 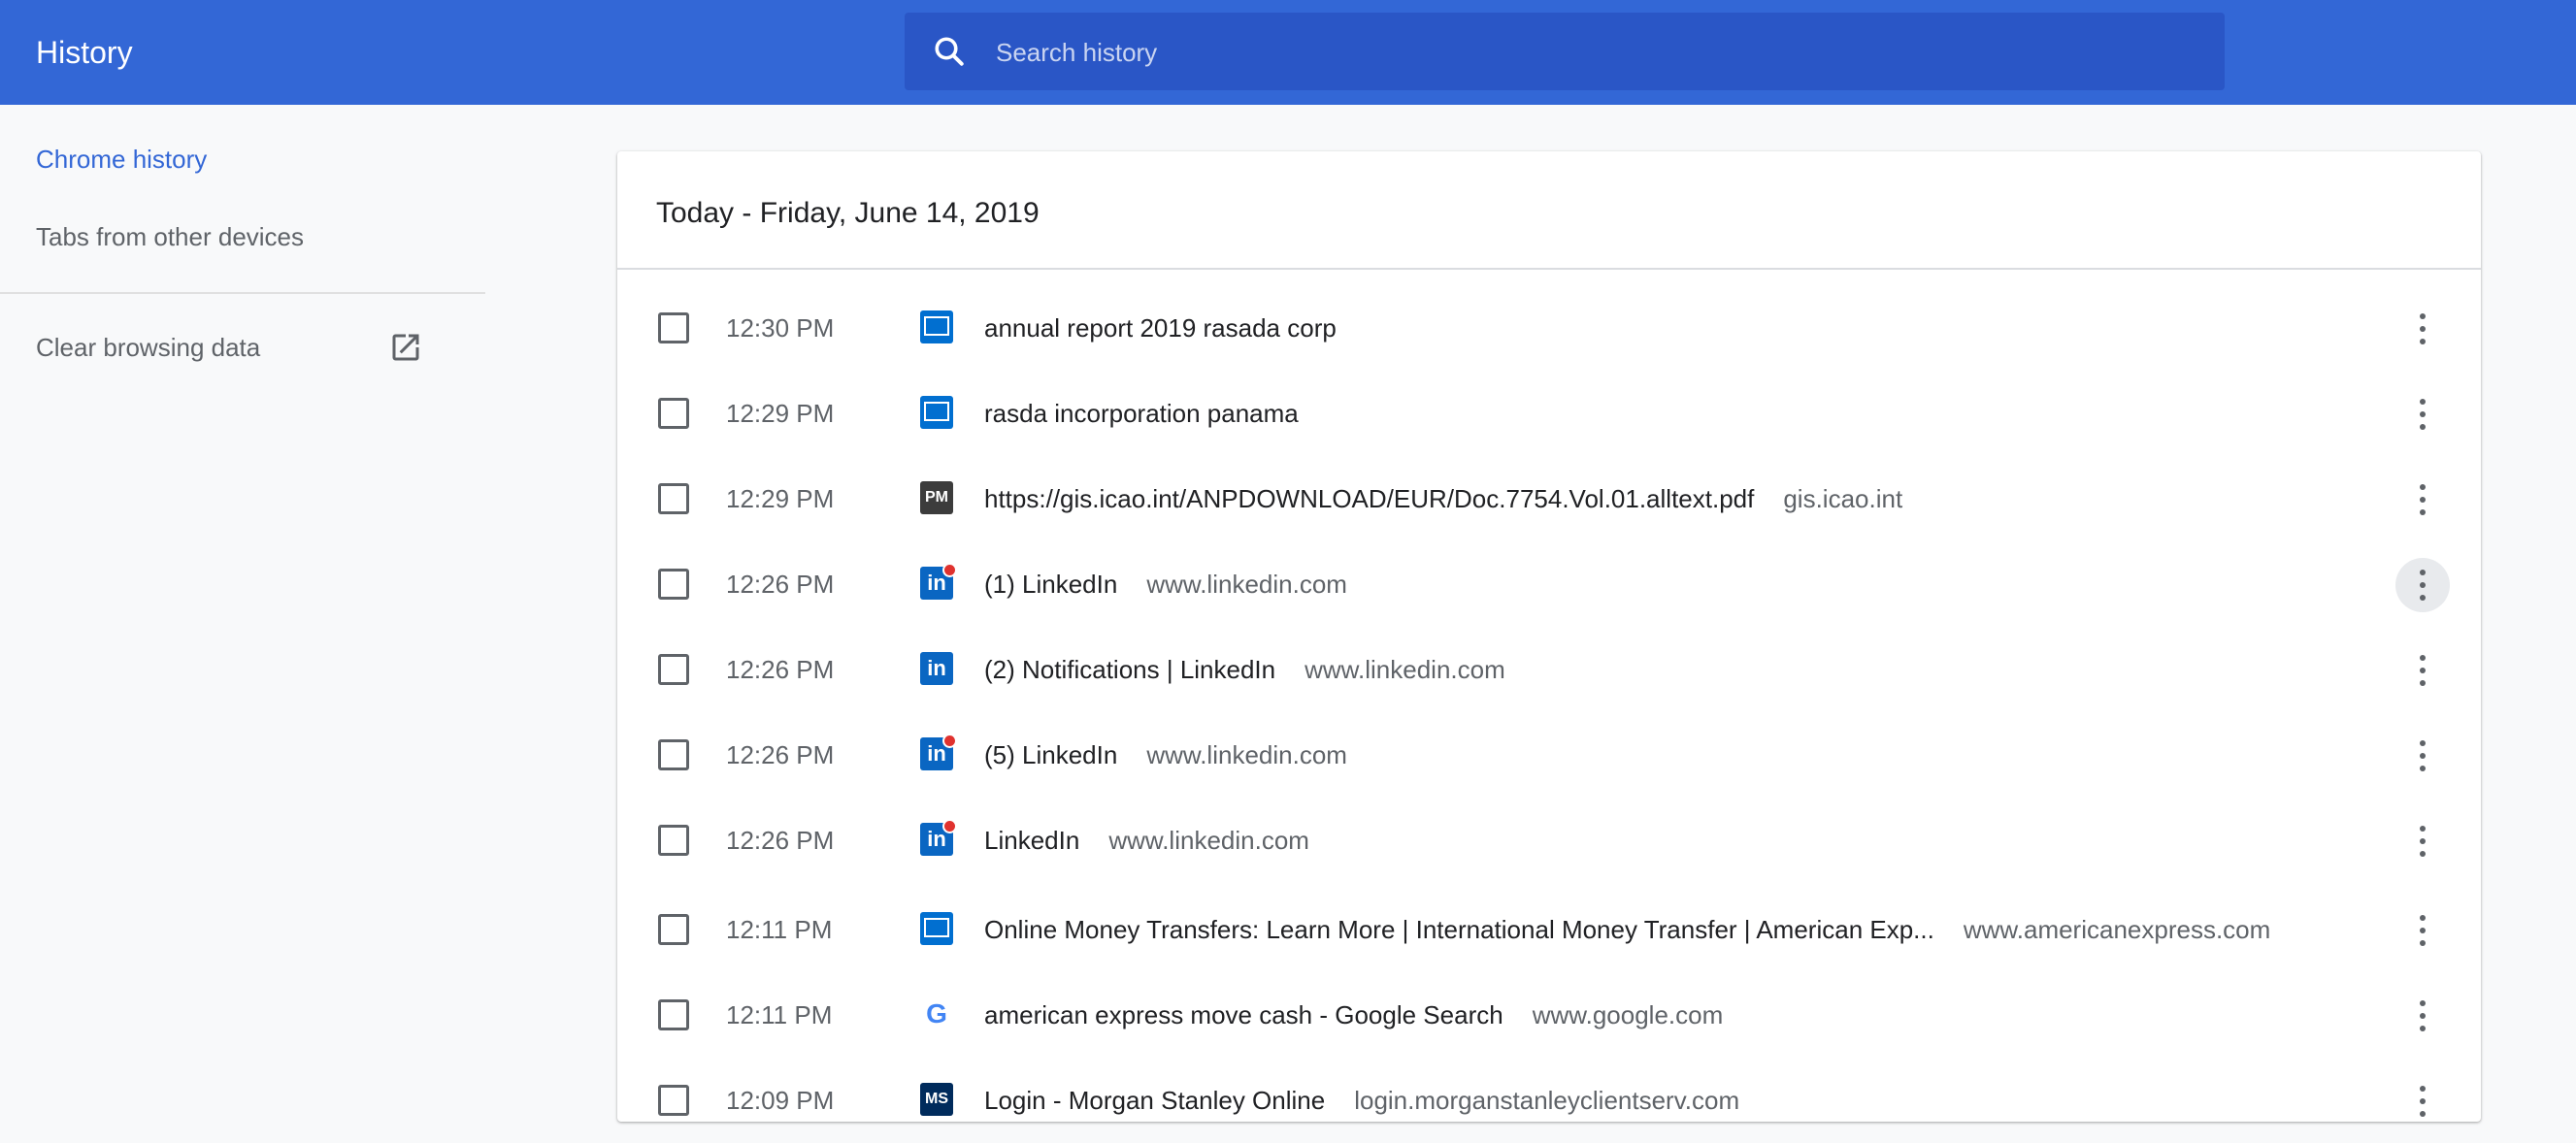 What do you see at coordinates (121, 159) in the screenshot?
I see `sidebar-item-chrome-history: Chrome history` at bounding box center [121, 159].